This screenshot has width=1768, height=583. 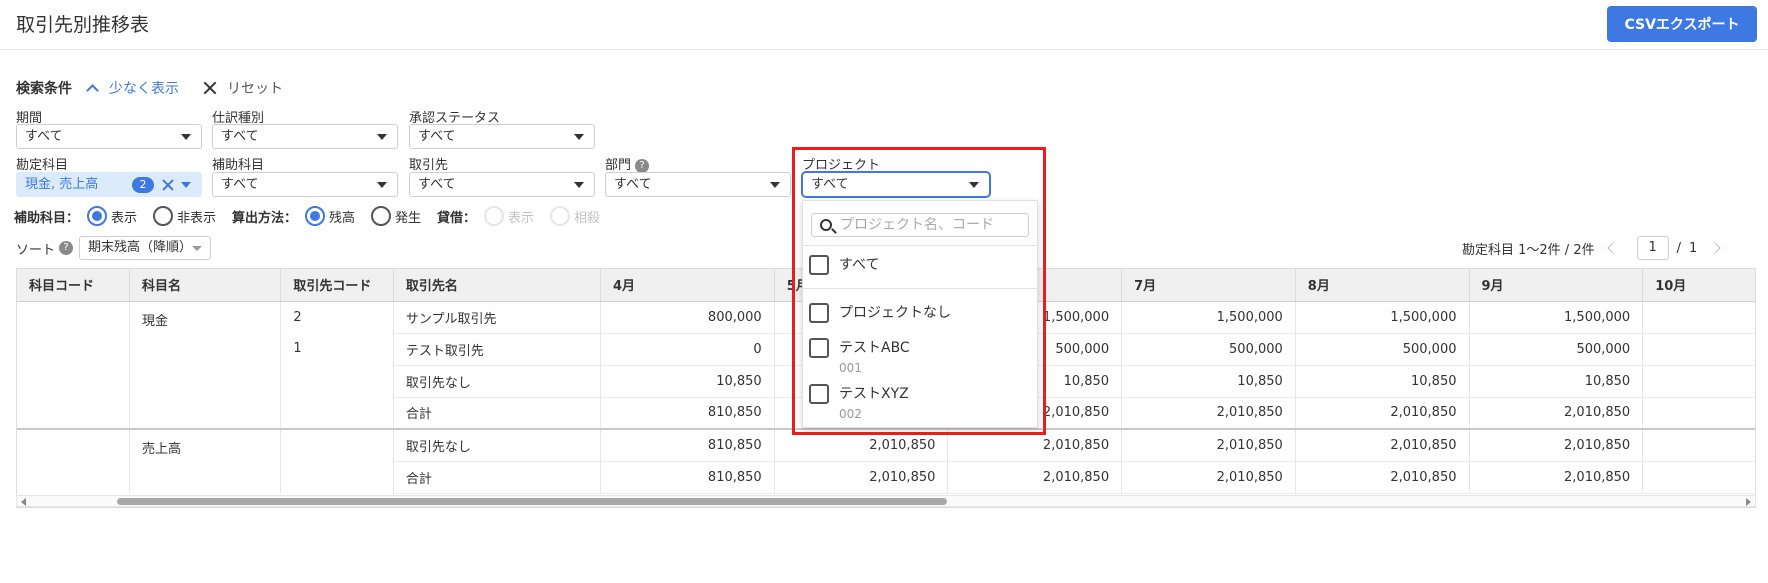 I want to click on search-conditions-title: 検索条件, so click(x=44, y=89).